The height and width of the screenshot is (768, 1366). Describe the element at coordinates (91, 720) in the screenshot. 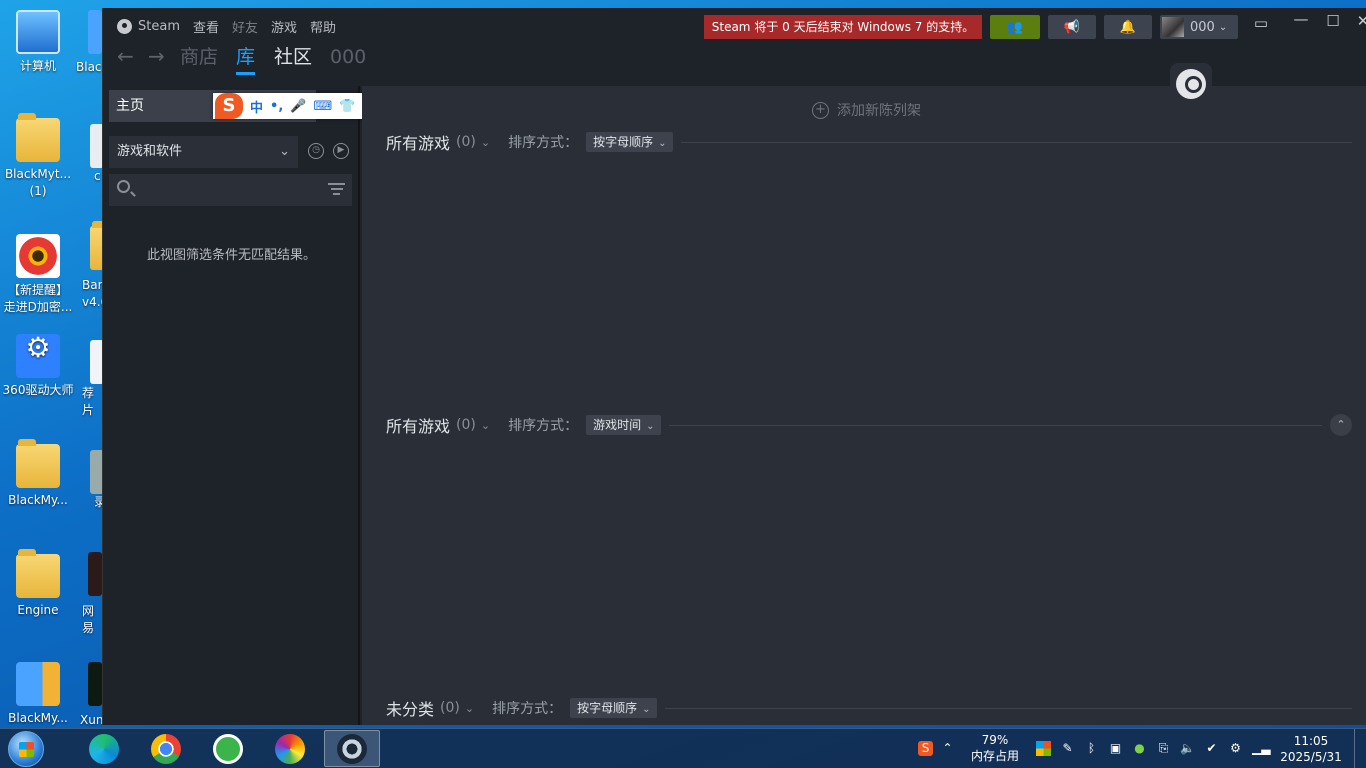

I see `desktop-icon-peek-label: Xun` at that location.